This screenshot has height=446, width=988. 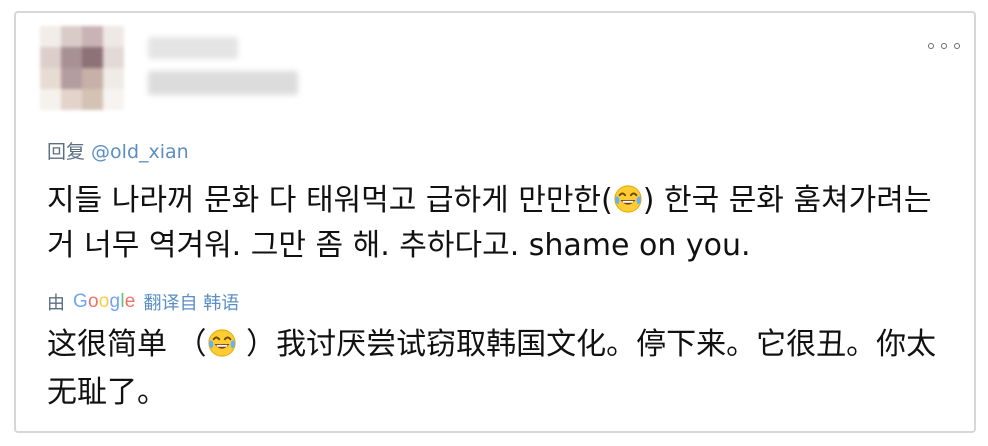 What do you see at coordinates (80, 301) in the screenshot?
I see `google-logo-letter: G` at bounding box center [80, 301].